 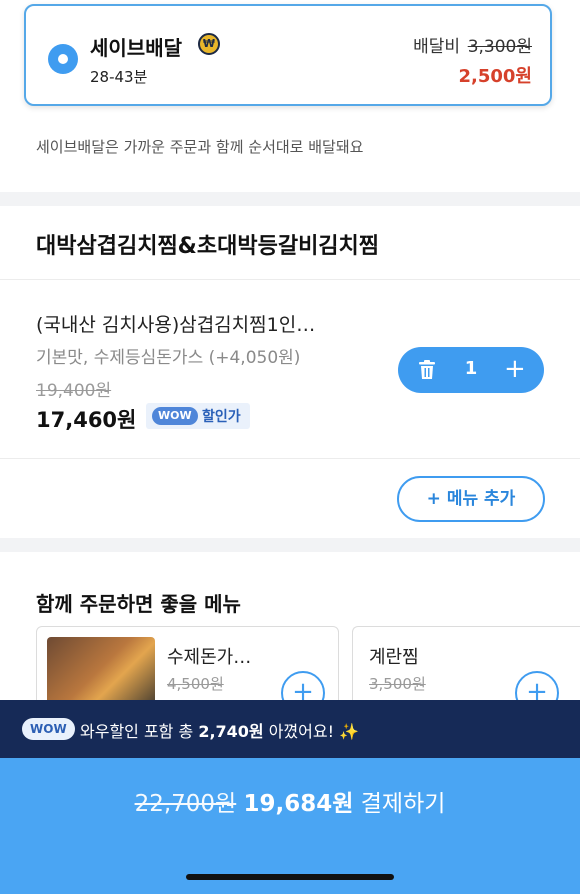 What do you see at coordinates (119, 77) in the screenshot?
I see `delivery-eta: 28-43분` at bounding box center [119, 77].